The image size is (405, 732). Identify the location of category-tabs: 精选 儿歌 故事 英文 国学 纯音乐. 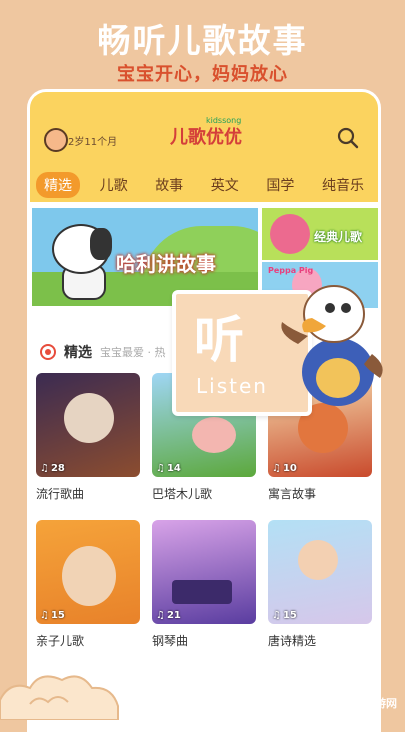
(204, 185).